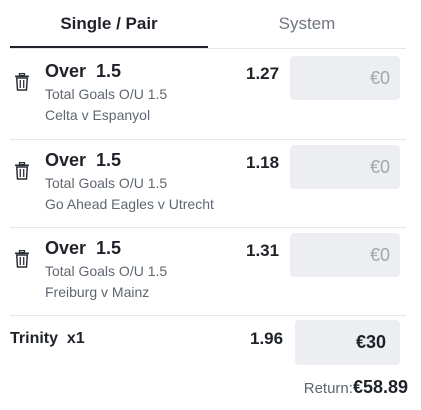 The image size is (421, 410). Describe the element at coordinates (307, 24) in the screenshot. I see `tab-system: System` at that location.